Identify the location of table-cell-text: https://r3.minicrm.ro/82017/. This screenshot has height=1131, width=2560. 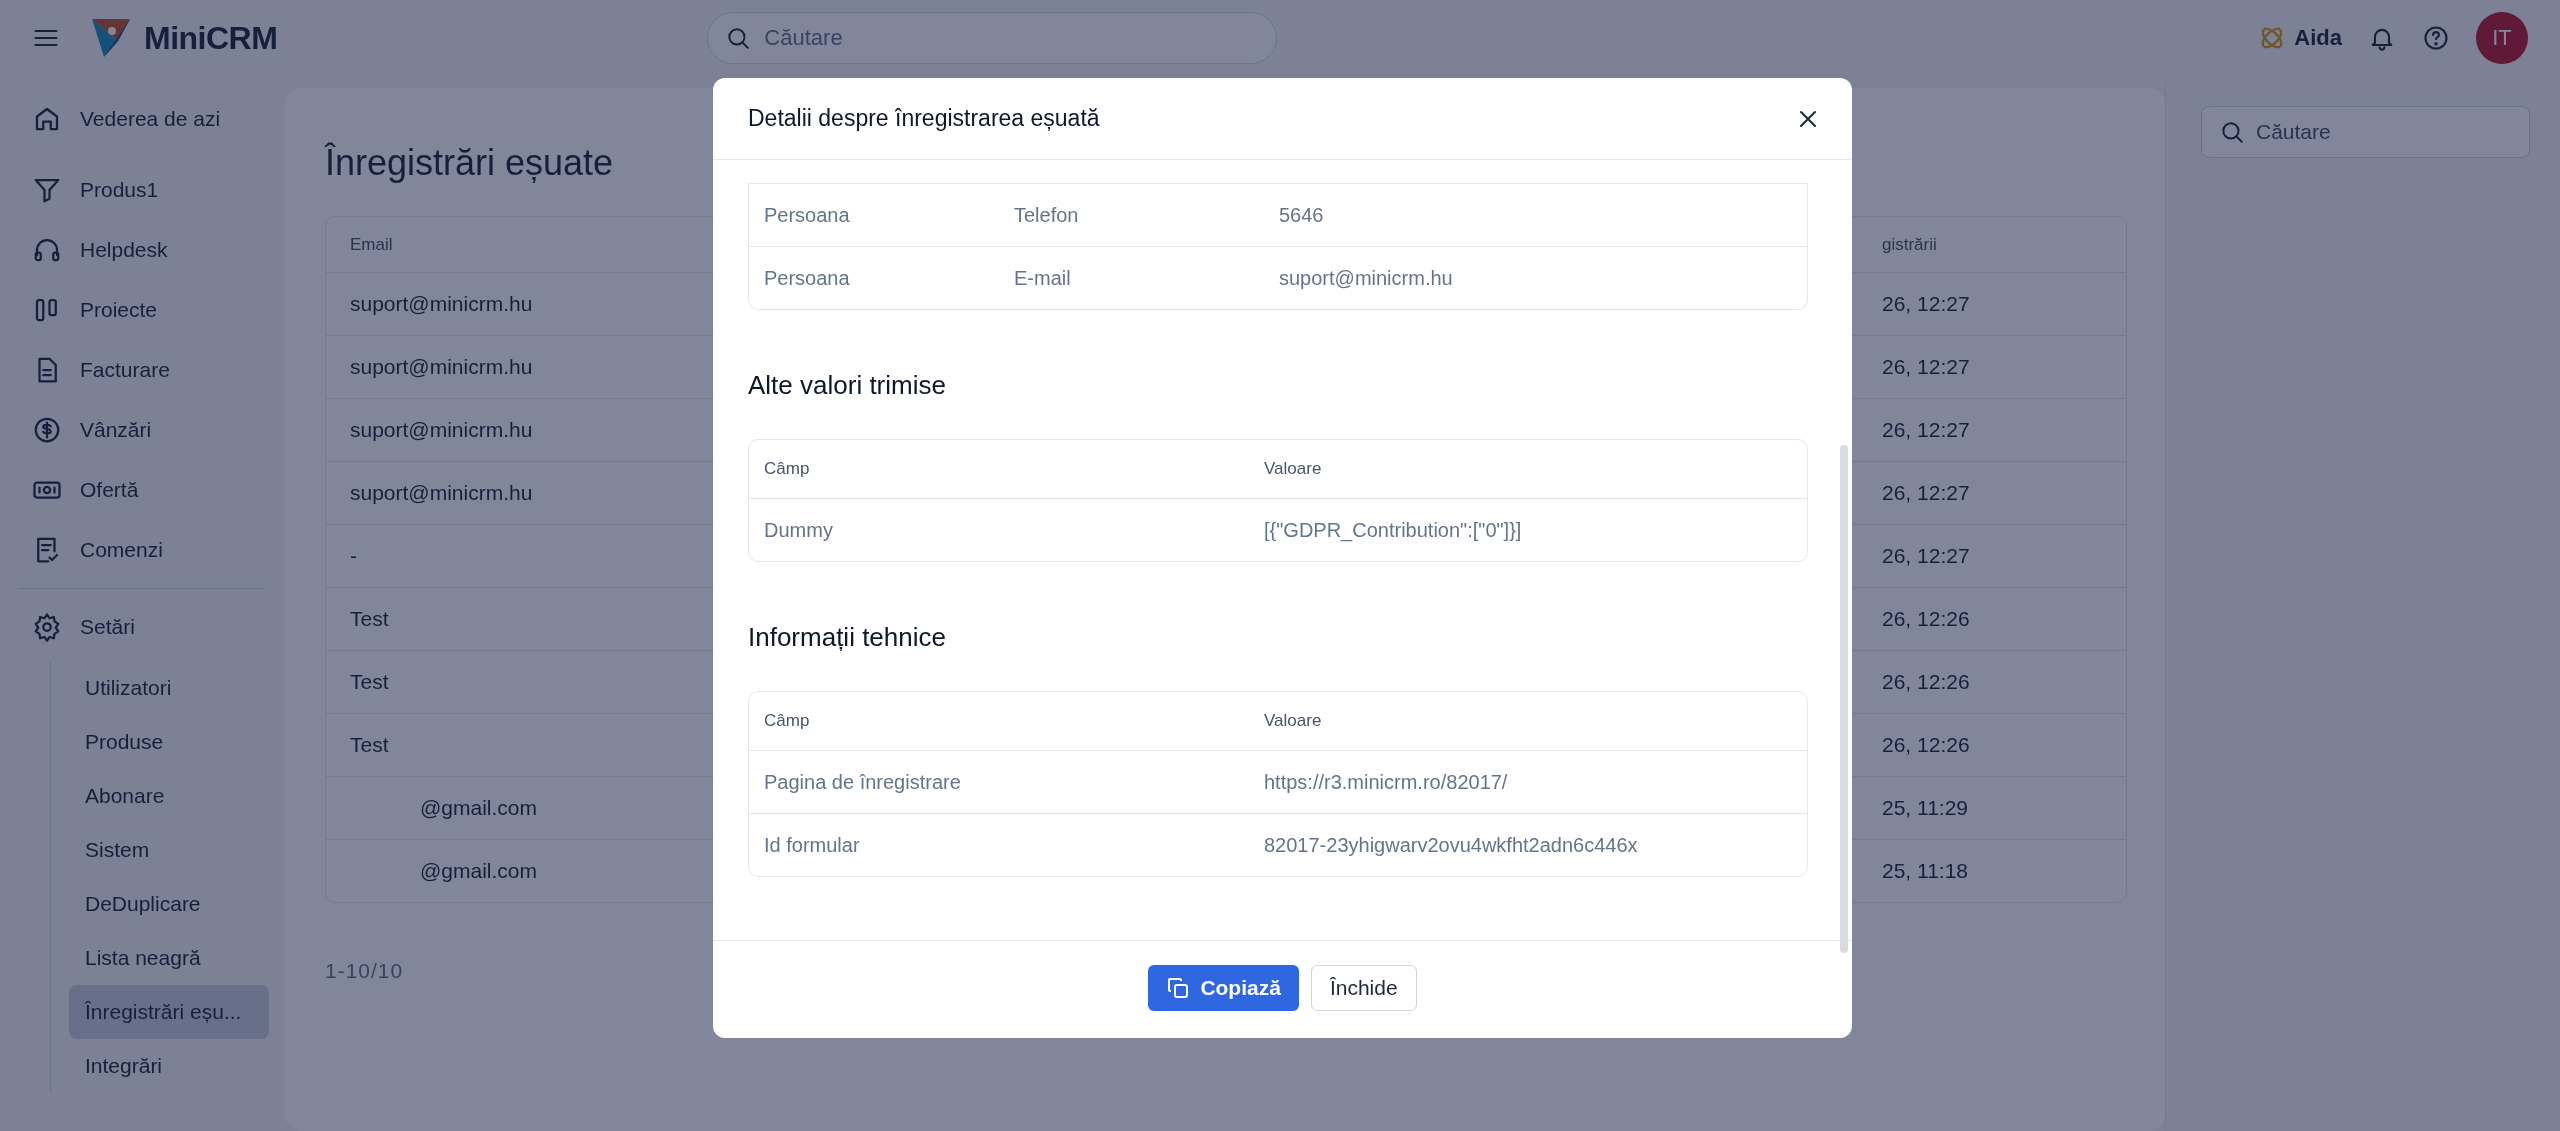
(1386, 782).